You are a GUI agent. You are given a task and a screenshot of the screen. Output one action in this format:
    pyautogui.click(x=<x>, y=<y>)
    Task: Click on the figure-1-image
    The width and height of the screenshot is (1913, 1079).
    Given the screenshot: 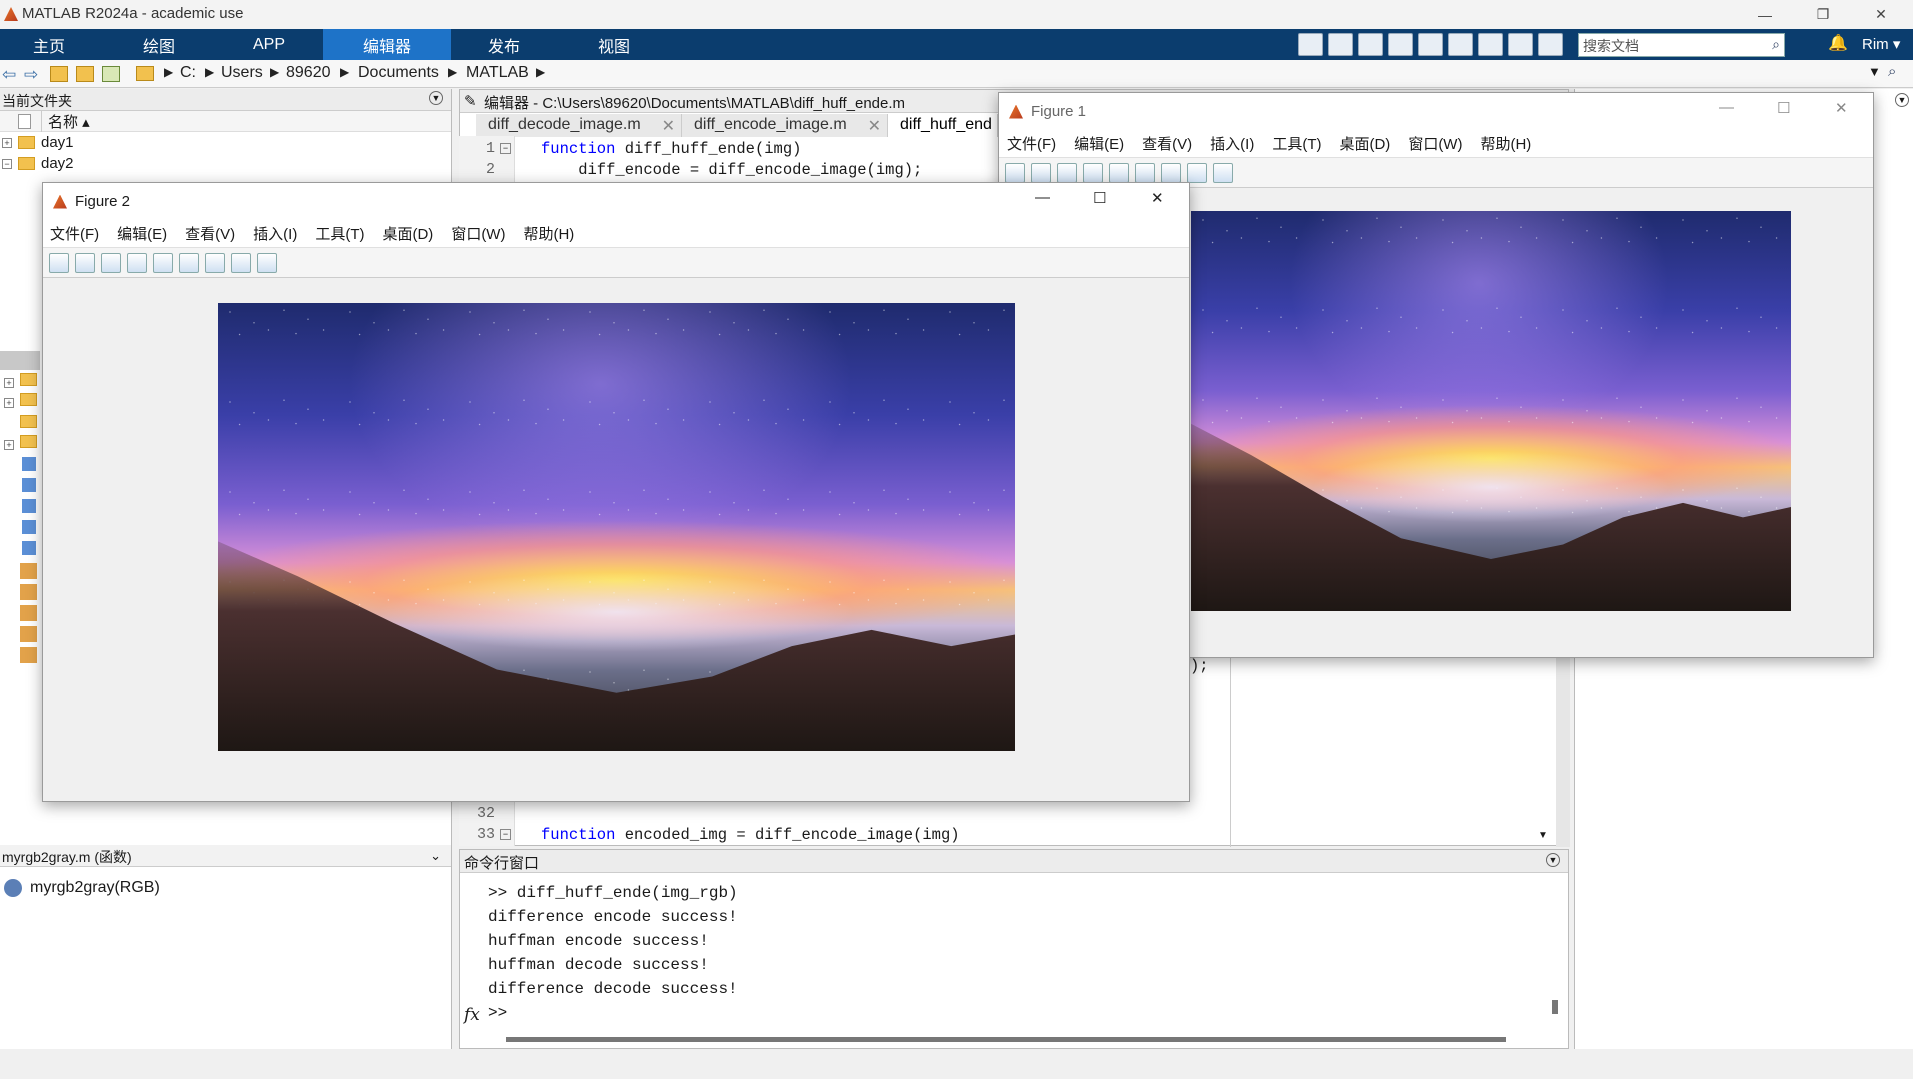 What is the action you would take?
    pyautogui.click(x=1491, y=411)
    